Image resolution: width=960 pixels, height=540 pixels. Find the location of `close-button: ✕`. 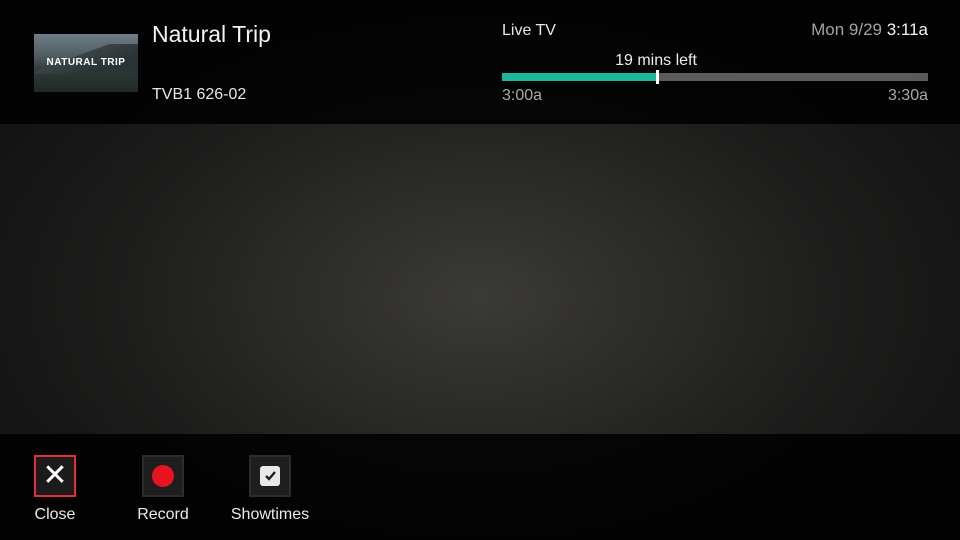

close-button: ✕ is located at coordinates (55, 476).